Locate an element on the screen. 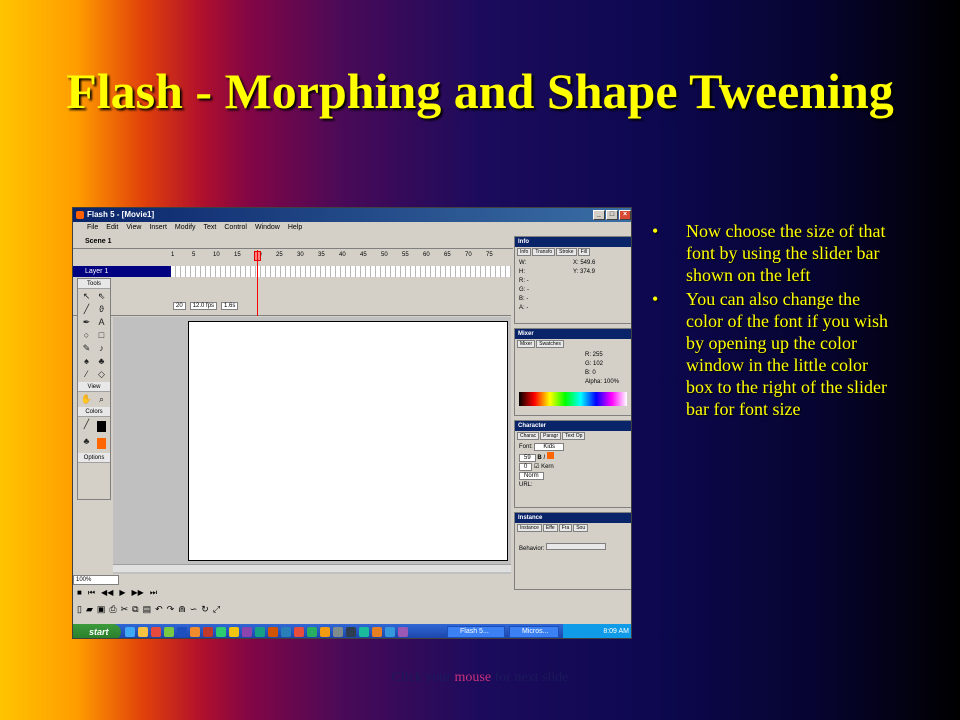 Image resolution: width=960 pixels, height=720 pixels. menu-window: Window is located at coordinates (267, 228).